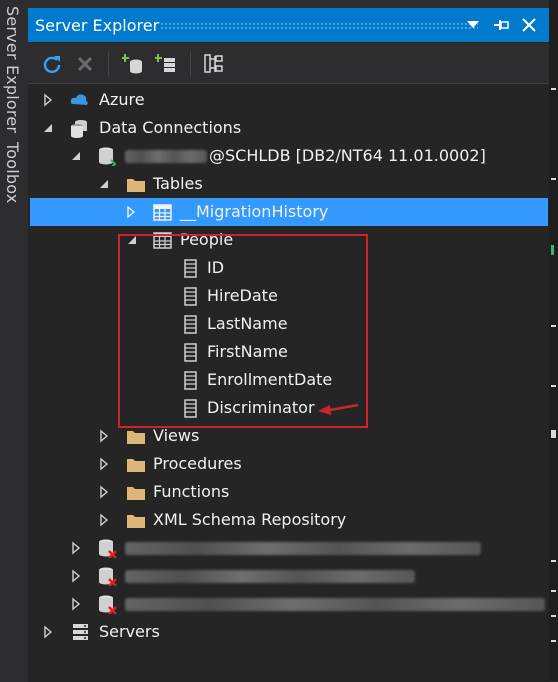 The width and height of the screenshot is (558, 682). I want to click on drag-grip, so click(319, 25).